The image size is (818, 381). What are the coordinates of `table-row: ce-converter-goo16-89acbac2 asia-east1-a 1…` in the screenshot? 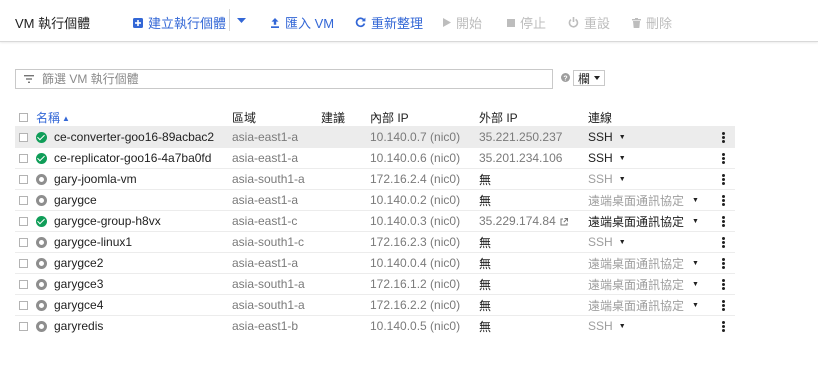 It's located at (375, 137).